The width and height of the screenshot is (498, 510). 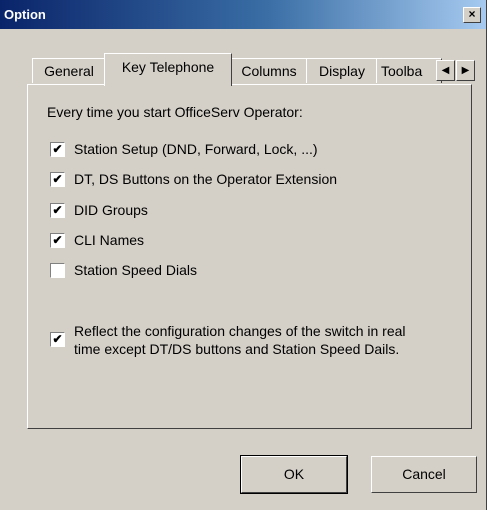 I want to click on tab-toolbar-label: Toolba, so click(x=402, y=71).